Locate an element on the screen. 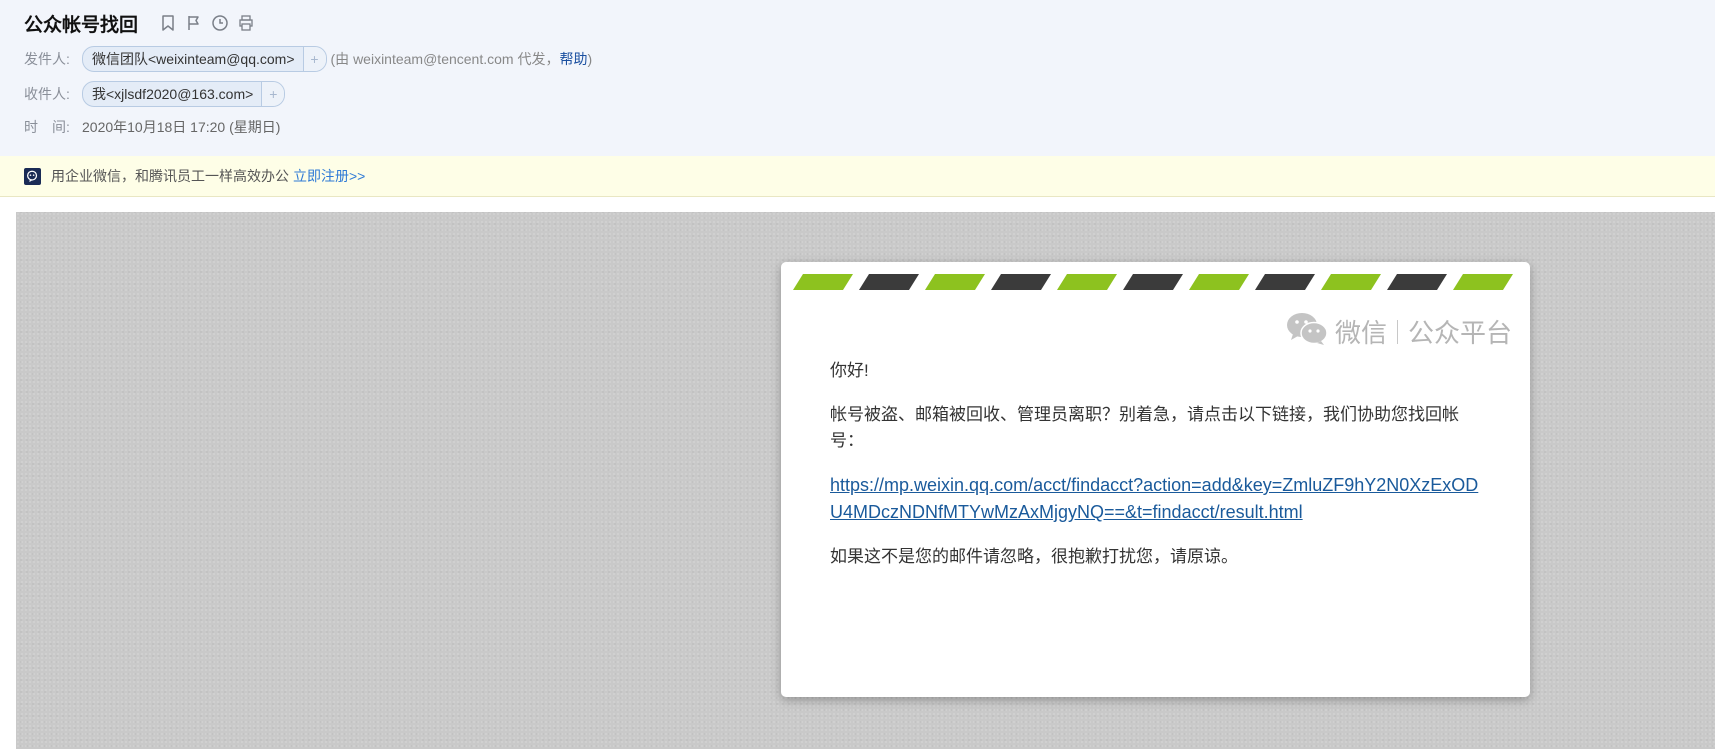 This screenshot has width=1715, height=752. recipient-pill: 我<xjlsdf2020@163.com> + is located at coordinates (184, 94).